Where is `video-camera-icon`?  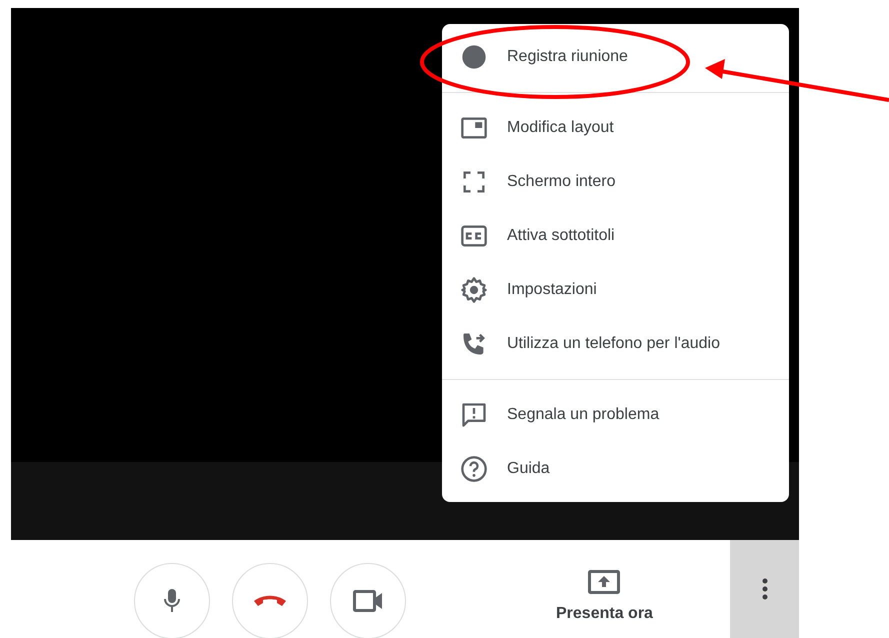
video-camera-icon is located at coordinates (368, 601).